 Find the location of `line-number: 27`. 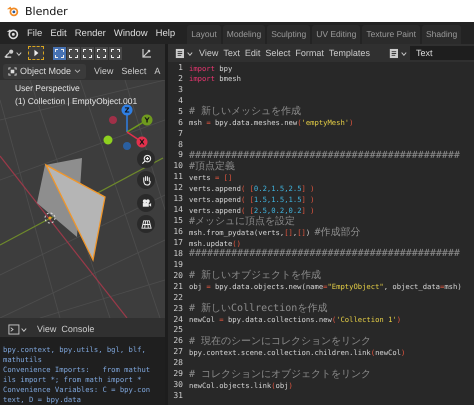

line-number: 27 is located at coordinates (177, 351).